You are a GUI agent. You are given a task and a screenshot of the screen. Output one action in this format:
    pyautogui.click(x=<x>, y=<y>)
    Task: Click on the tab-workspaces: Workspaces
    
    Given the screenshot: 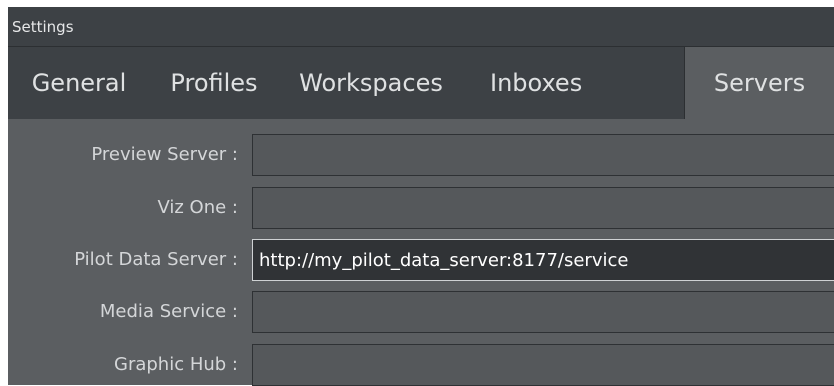 What is the action you would take?
    pyautogui.click(x=371, y=83)
    